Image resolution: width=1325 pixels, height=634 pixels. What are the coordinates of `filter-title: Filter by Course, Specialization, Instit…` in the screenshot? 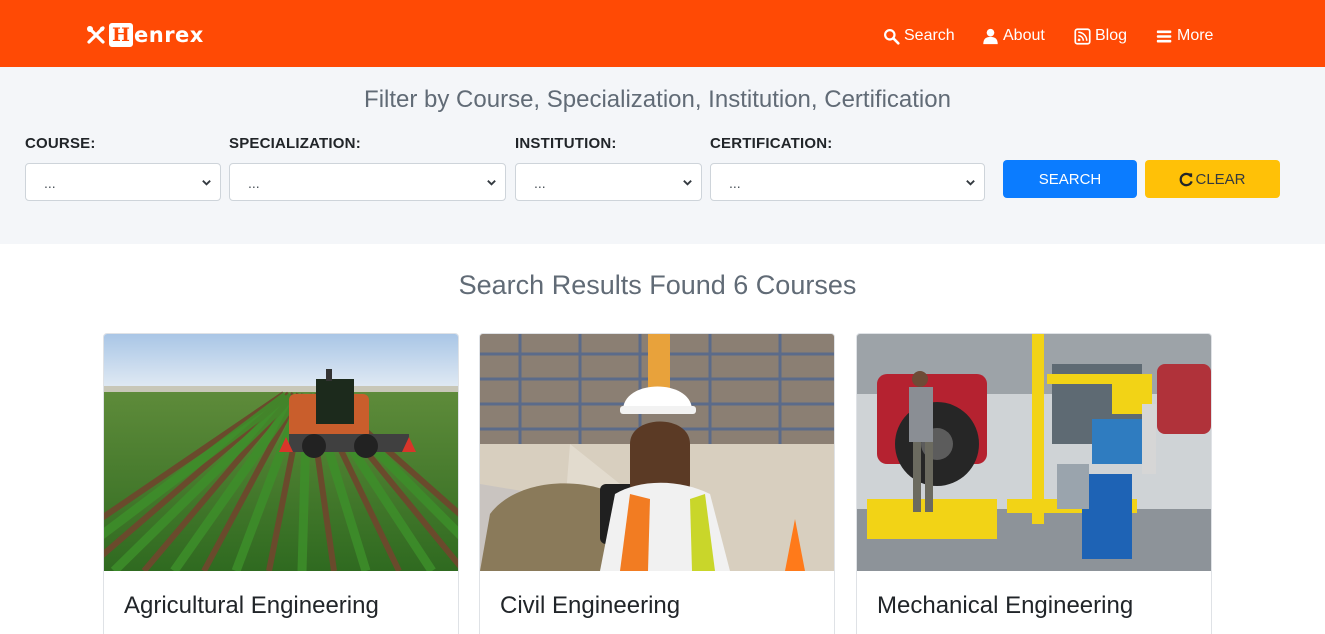 It's located at (657, 99).